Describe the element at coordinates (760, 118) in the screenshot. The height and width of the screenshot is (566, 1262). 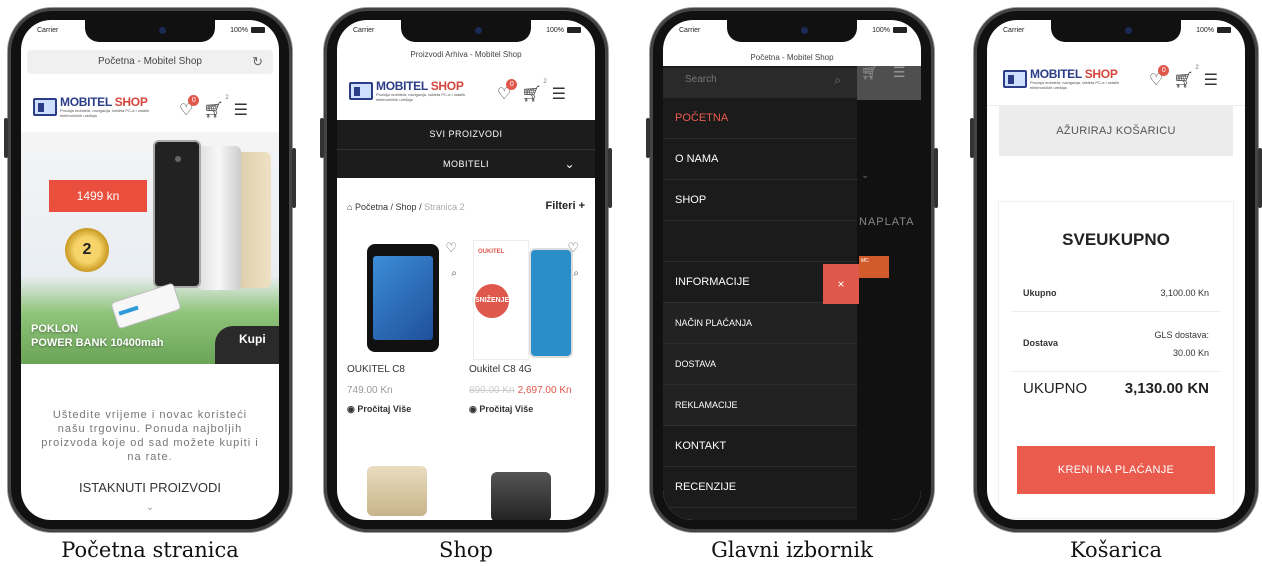
I see `menu-item-home: POČETNA` at that location.